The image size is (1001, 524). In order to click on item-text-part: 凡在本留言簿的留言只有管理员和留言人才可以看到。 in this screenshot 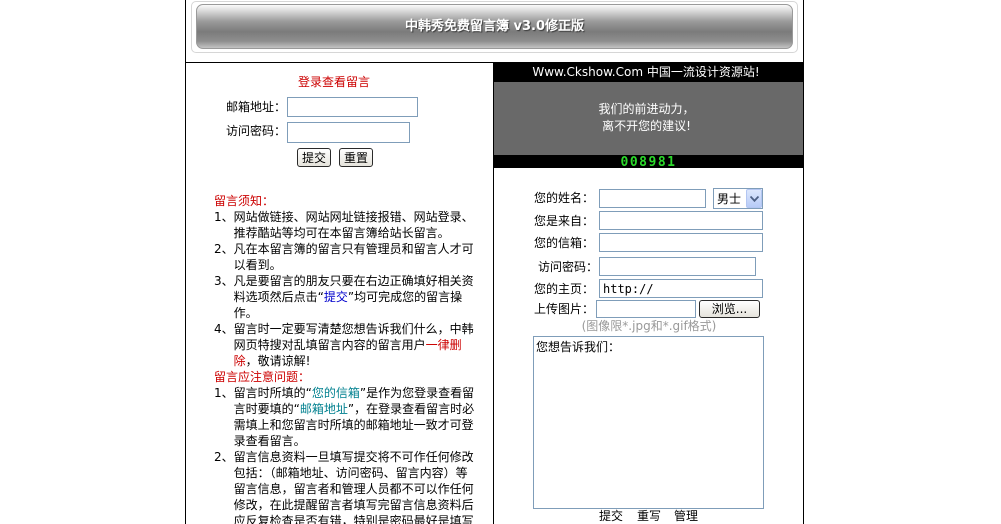, I will do `click(353, 257)`.